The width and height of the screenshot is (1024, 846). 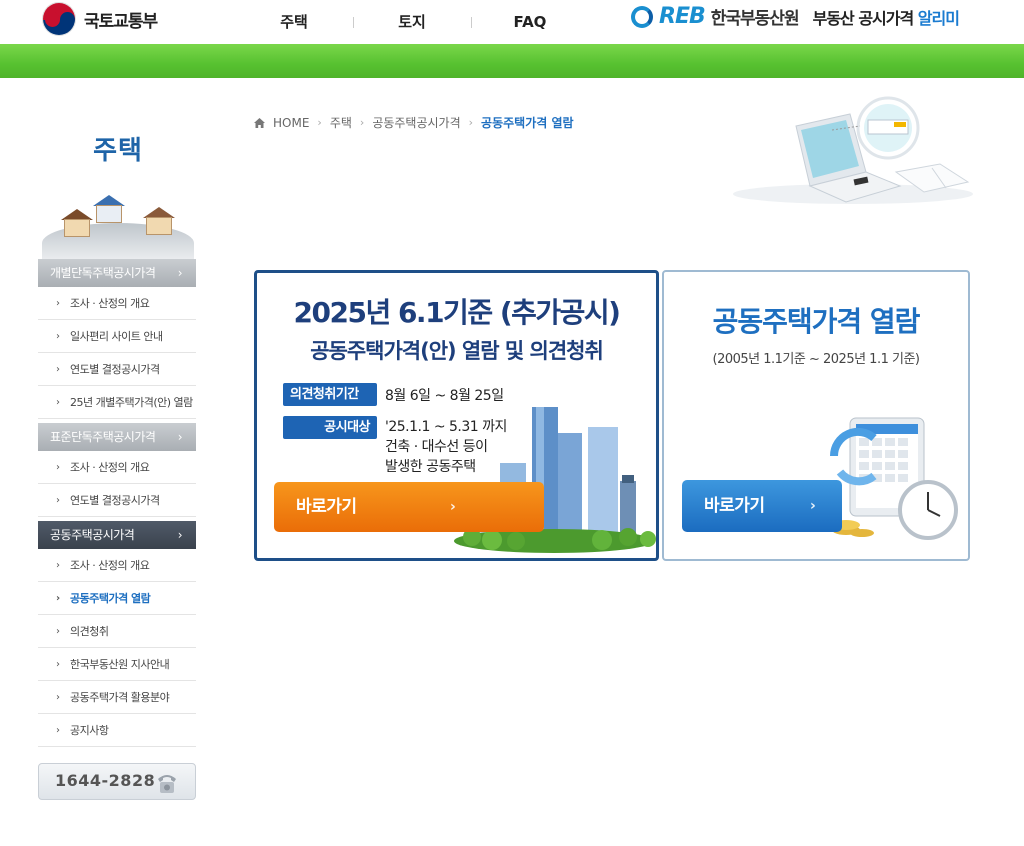 I want to click on menu-group-standard-house: 표준단독주택공시가격 ›, so click(x=117, y=437).